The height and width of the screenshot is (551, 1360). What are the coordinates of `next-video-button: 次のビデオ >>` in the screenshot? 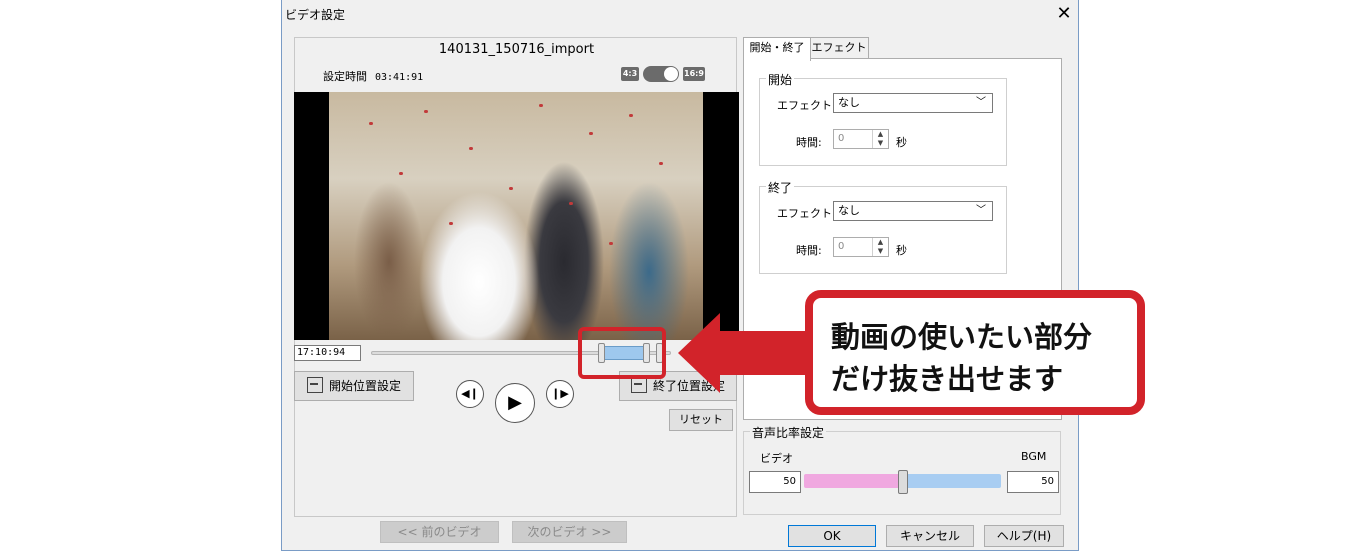 It's located at (569, 532).